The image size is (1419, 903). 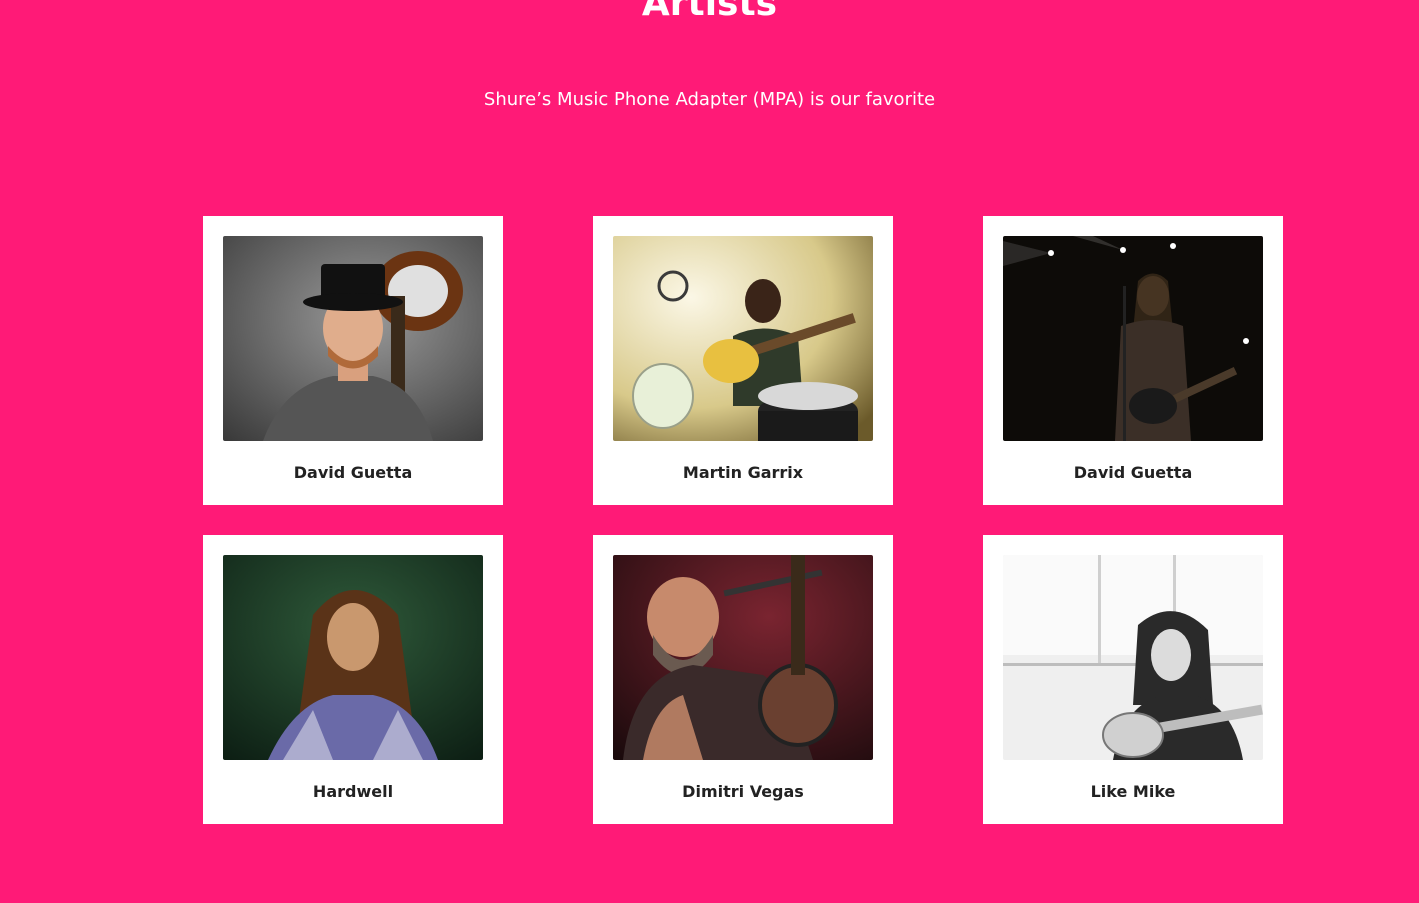 I want to click on artist-card: Martin Garrix, so click(x=743, y=360).